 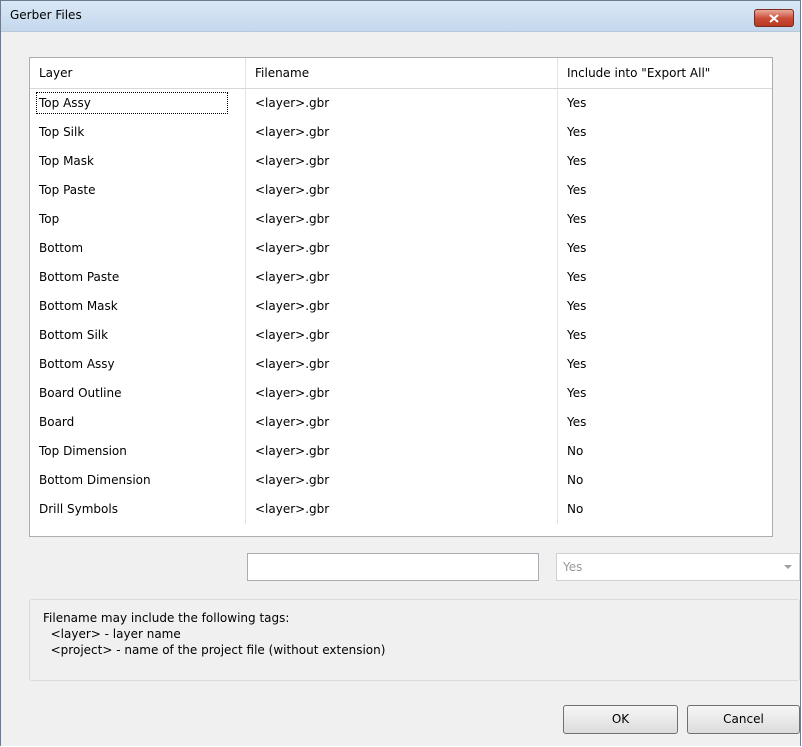 I want to click on close-icon, so click(x=774, y=18).